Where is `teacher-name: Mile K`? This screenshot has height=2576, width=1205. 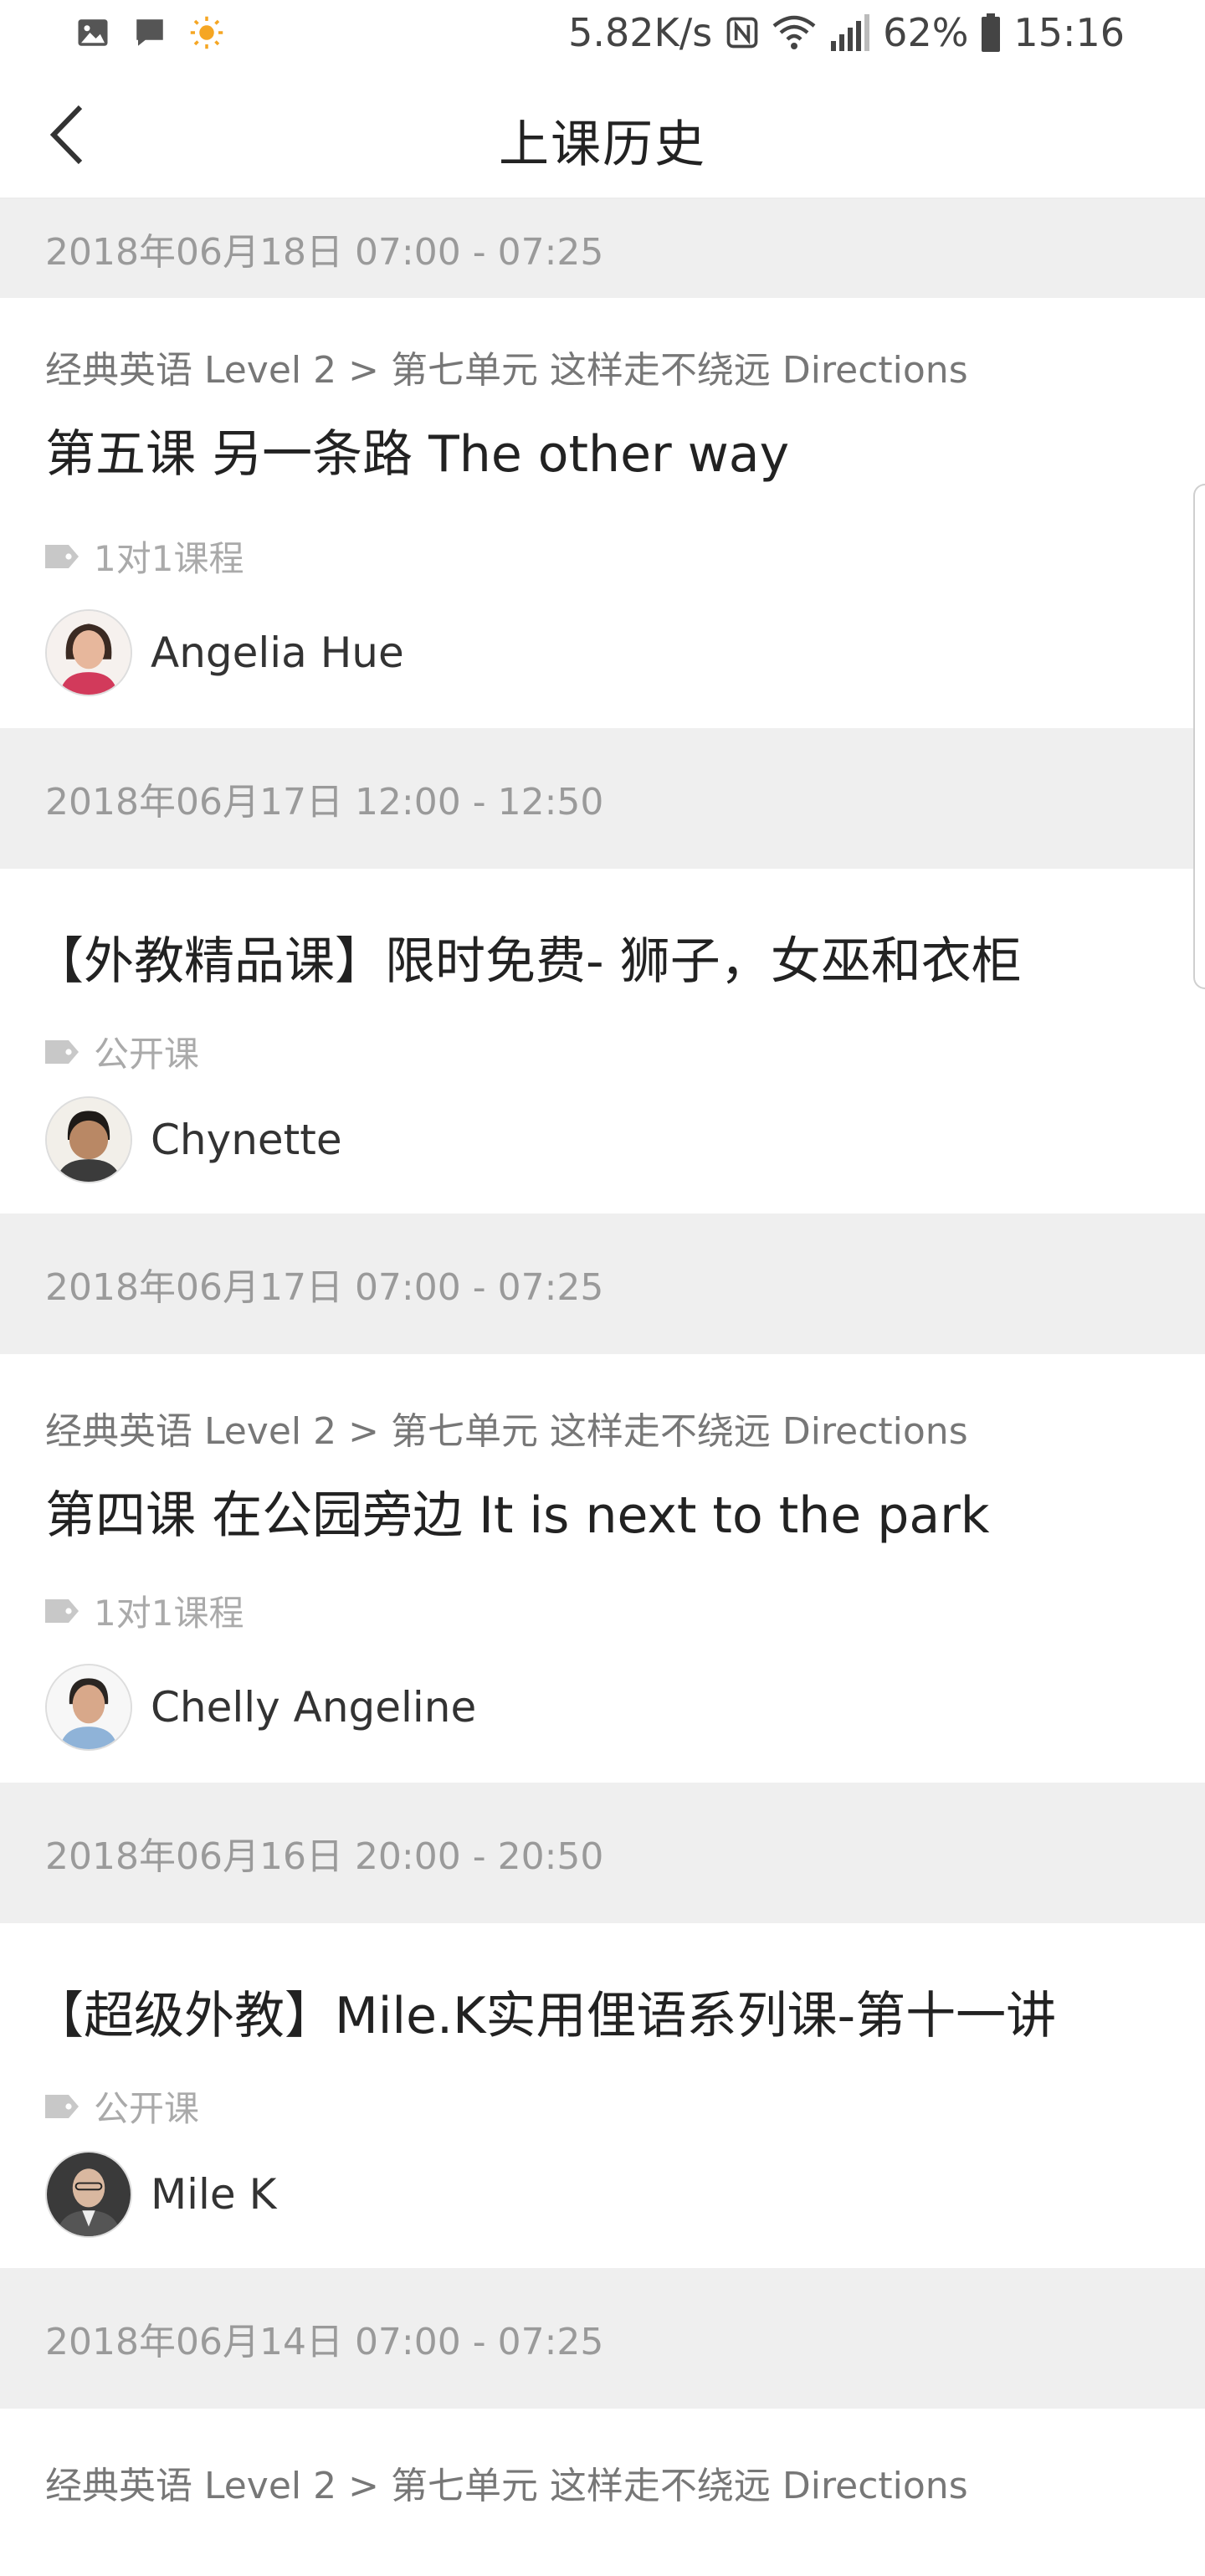 teacher-name: Mile K is located at coordinates (214, 2194).